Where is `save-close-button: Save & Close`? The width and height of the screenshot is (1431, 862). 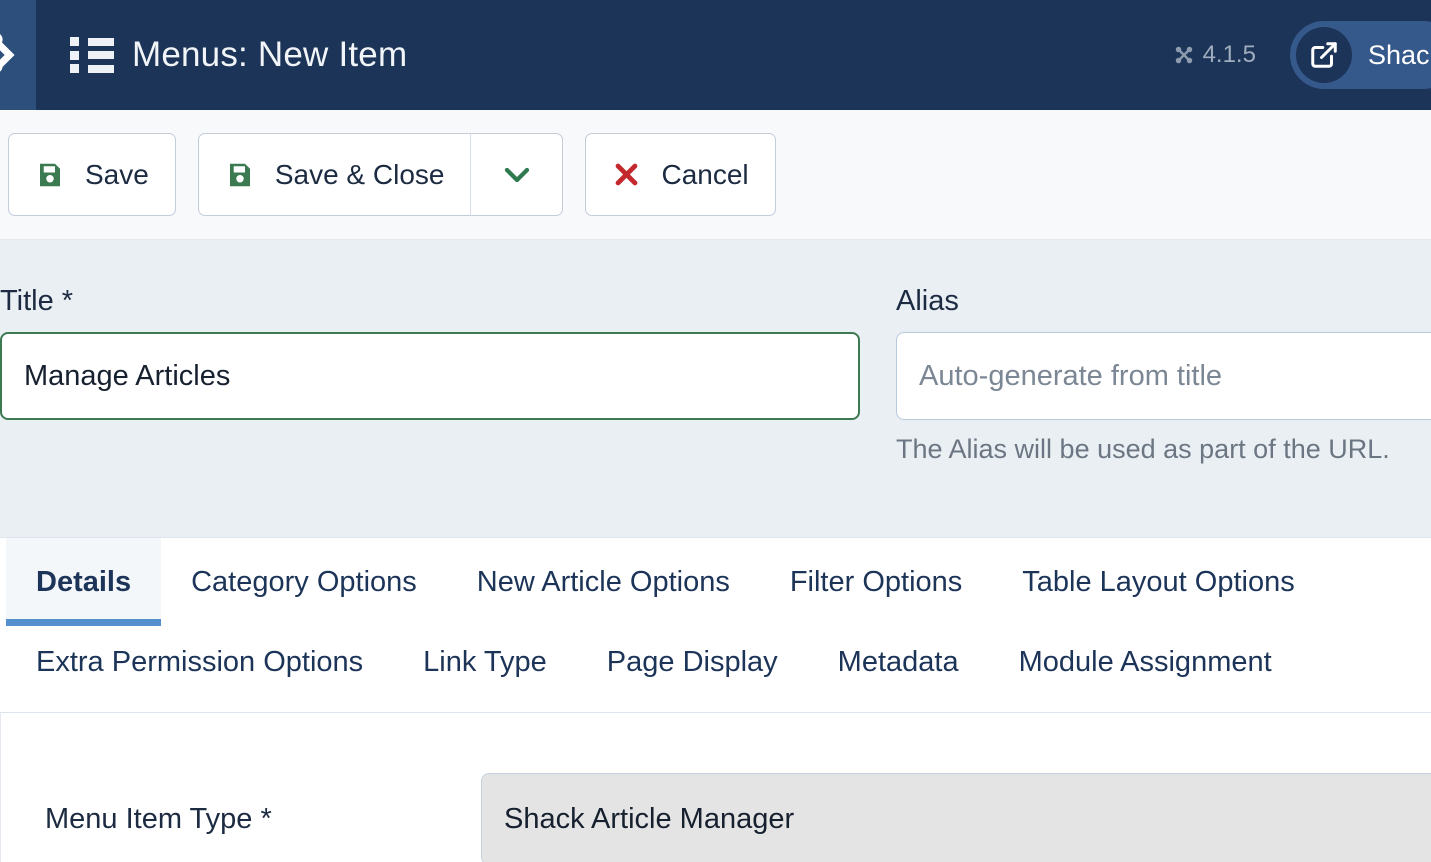
save-close-button: Save & Close is located at coordinates (334, 174).